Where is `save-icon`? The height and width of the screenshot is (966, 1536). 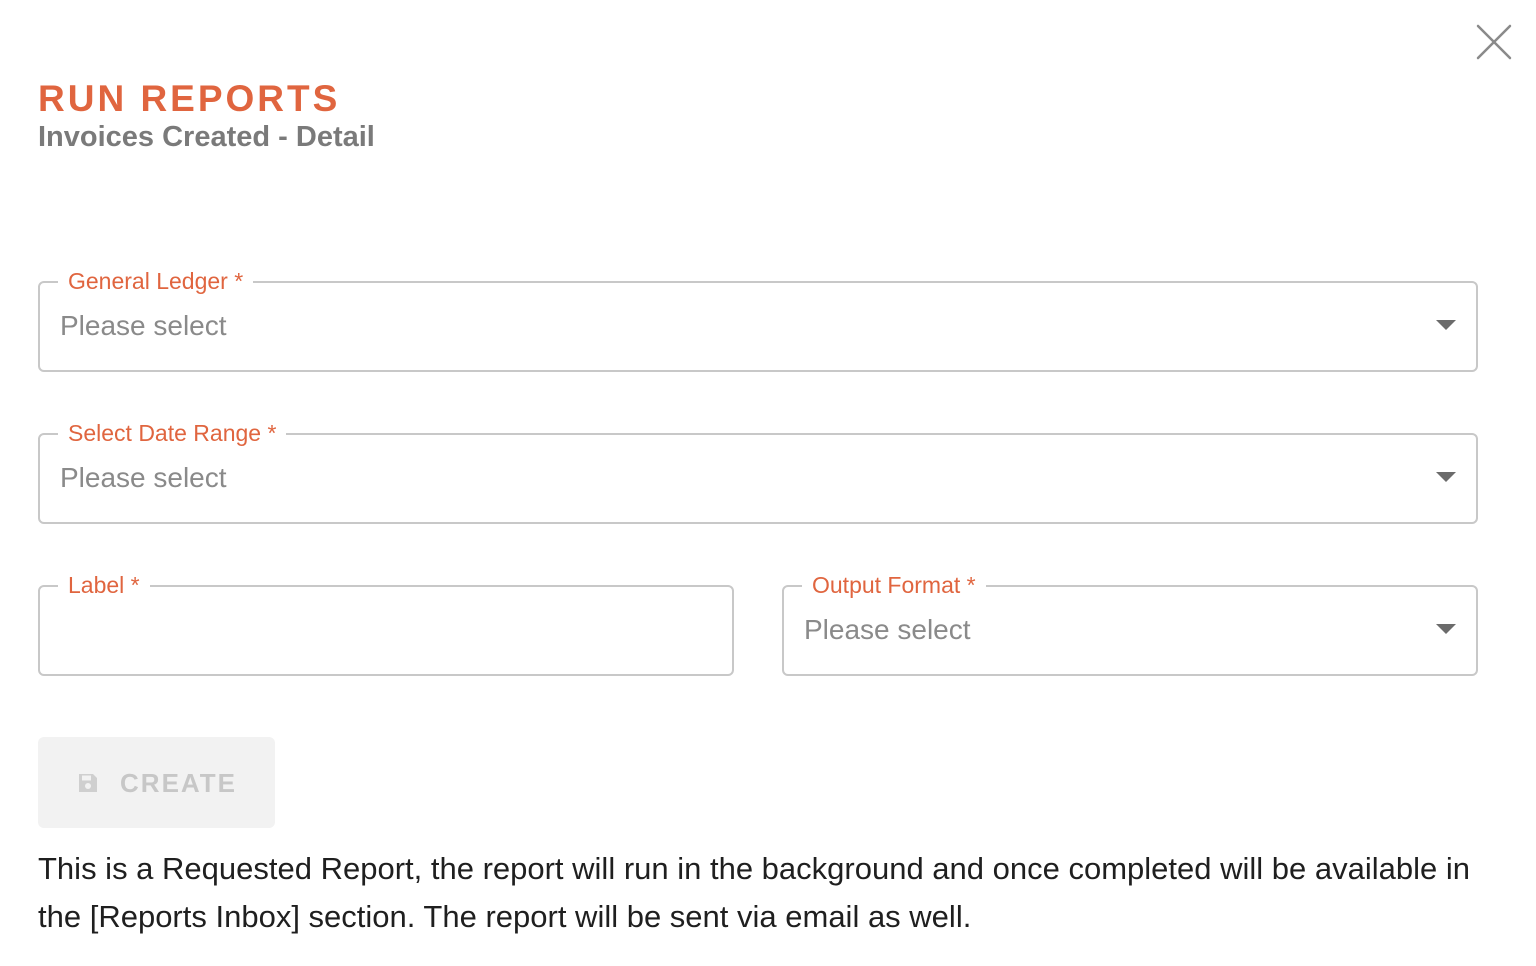 save-icon is located at coordinates (88, 782).